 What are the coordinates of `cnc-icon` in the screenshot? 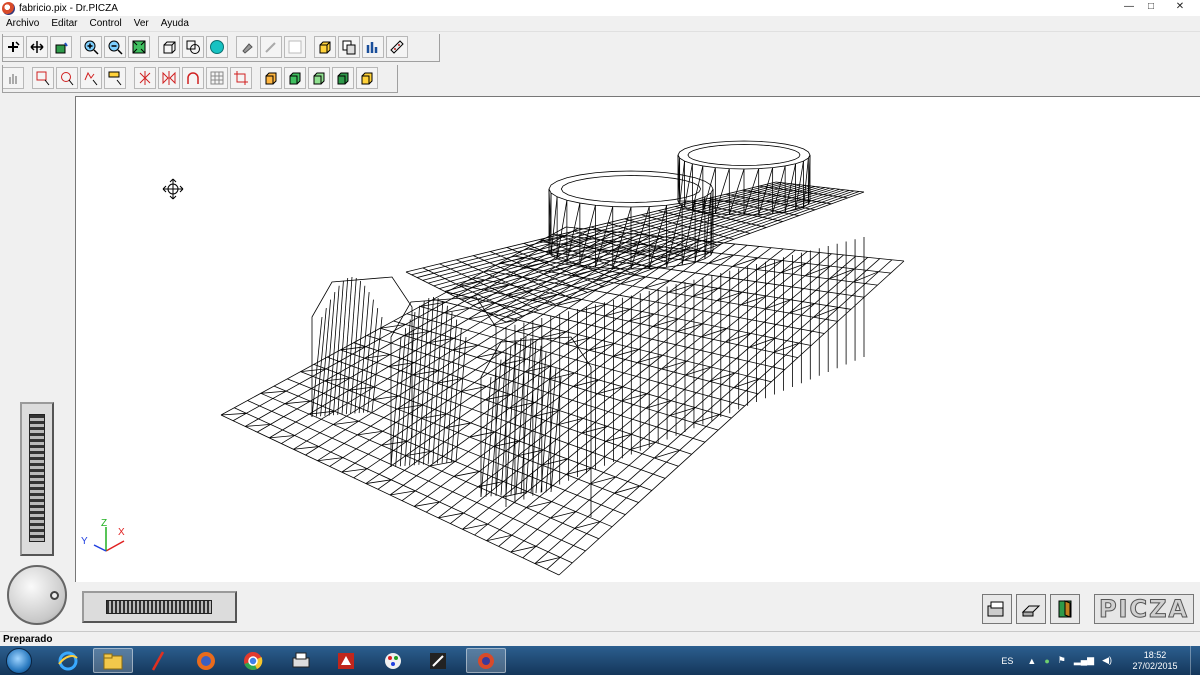 It's located at (438, 660).